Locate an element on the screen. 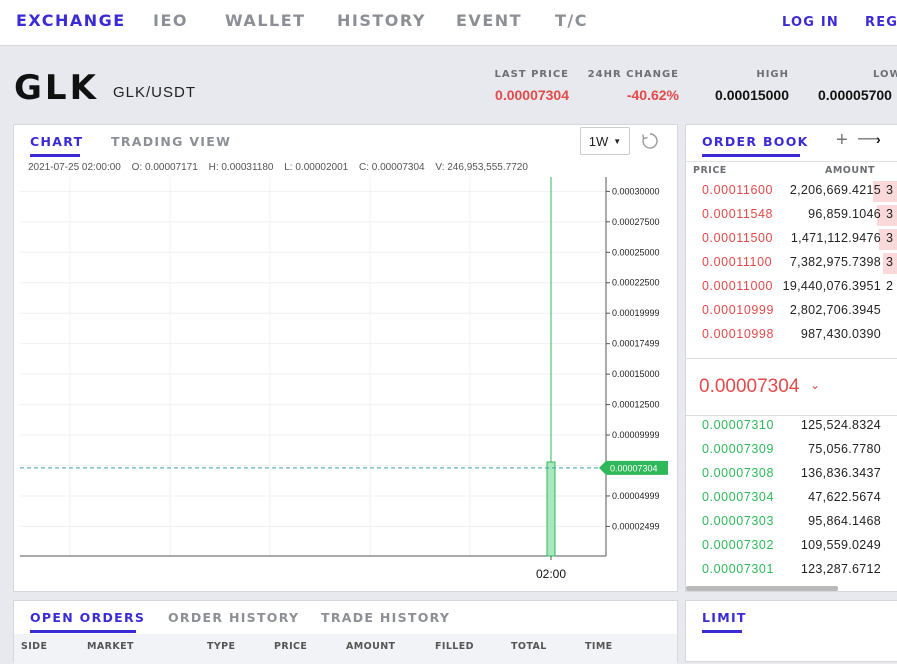 This screenshot has height=664, width=897. ask-row: 0.00011600 2,206,669.4215 3 is located at coordinates (791, 191).